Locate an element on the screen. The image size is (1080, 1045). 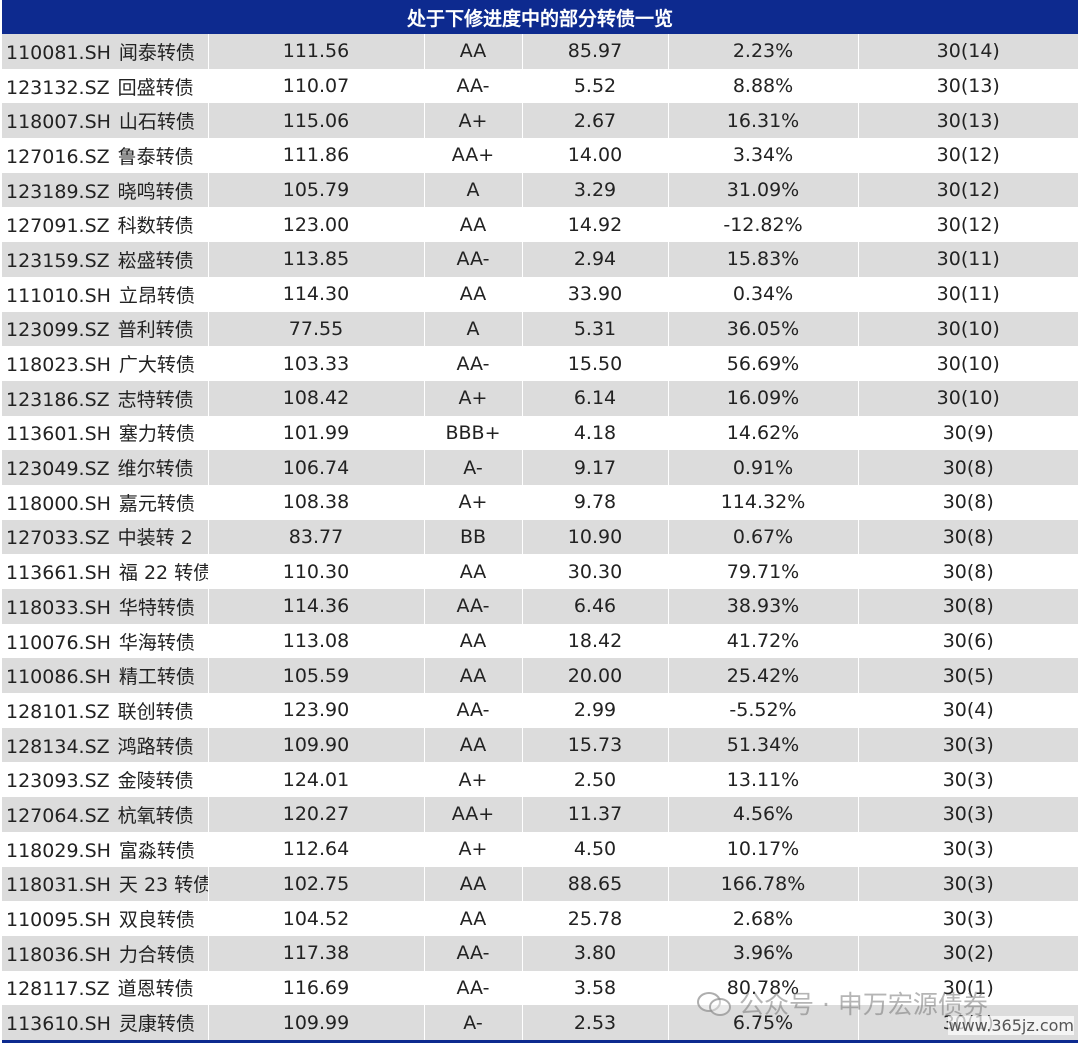
cell-c6: 30(2) is located at coordinates (968, 953).